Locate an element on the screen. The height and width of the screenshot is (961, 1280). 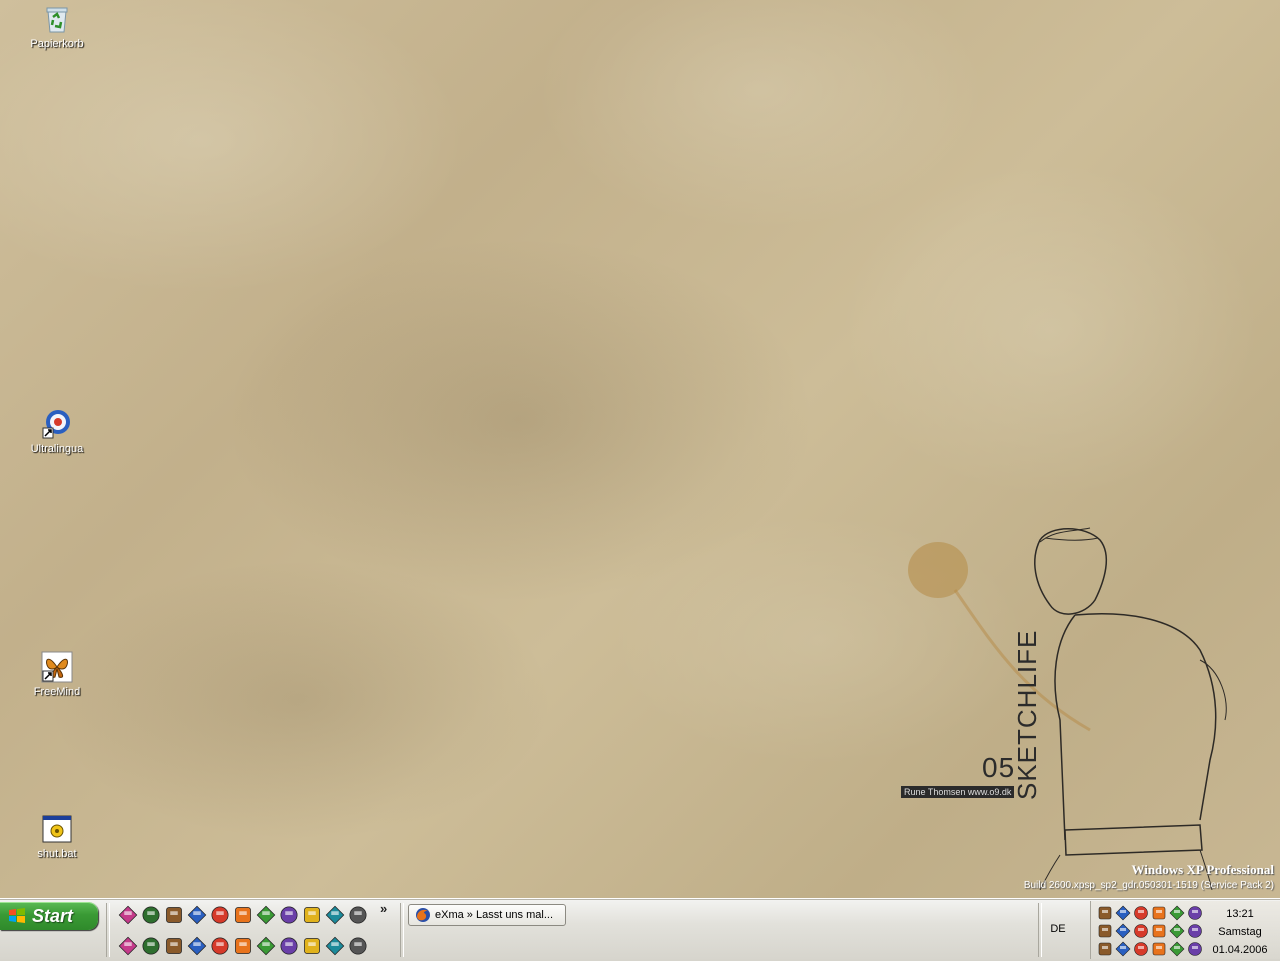
updown-icon is located at coordinates (1177, 931).